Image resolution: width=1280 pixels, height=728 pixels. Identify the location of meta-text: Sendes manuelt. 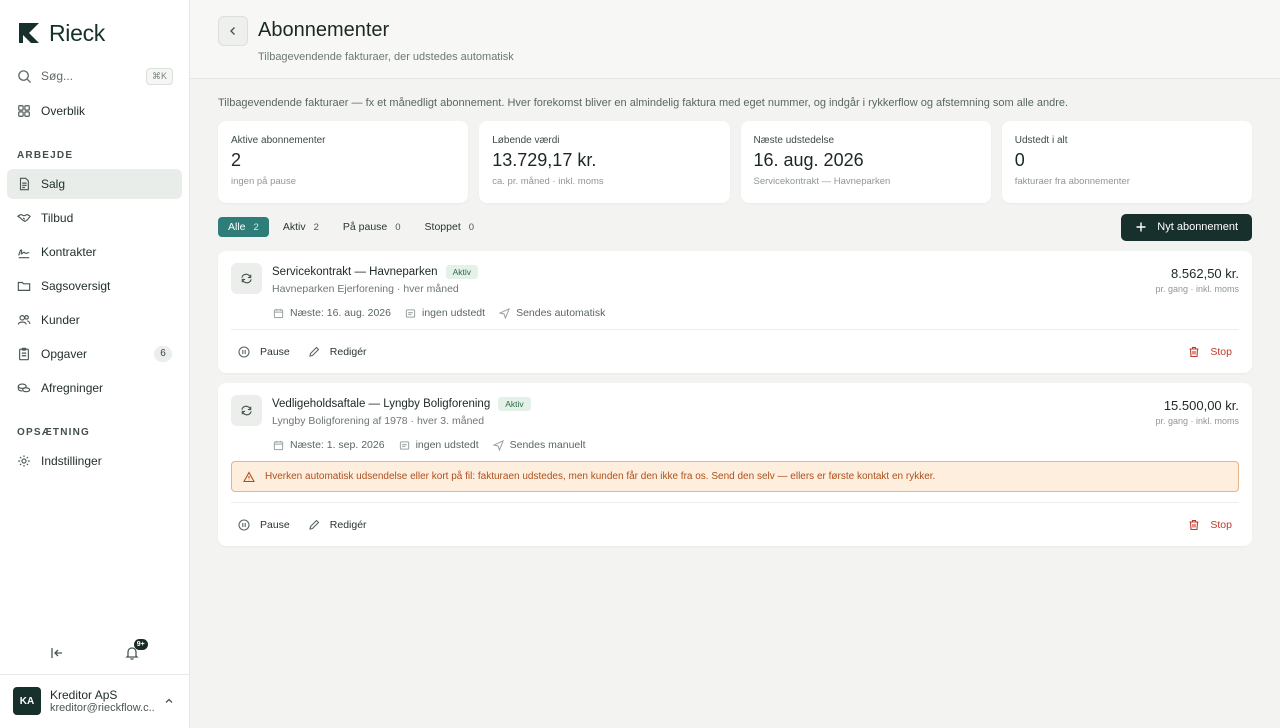
(547, 445).